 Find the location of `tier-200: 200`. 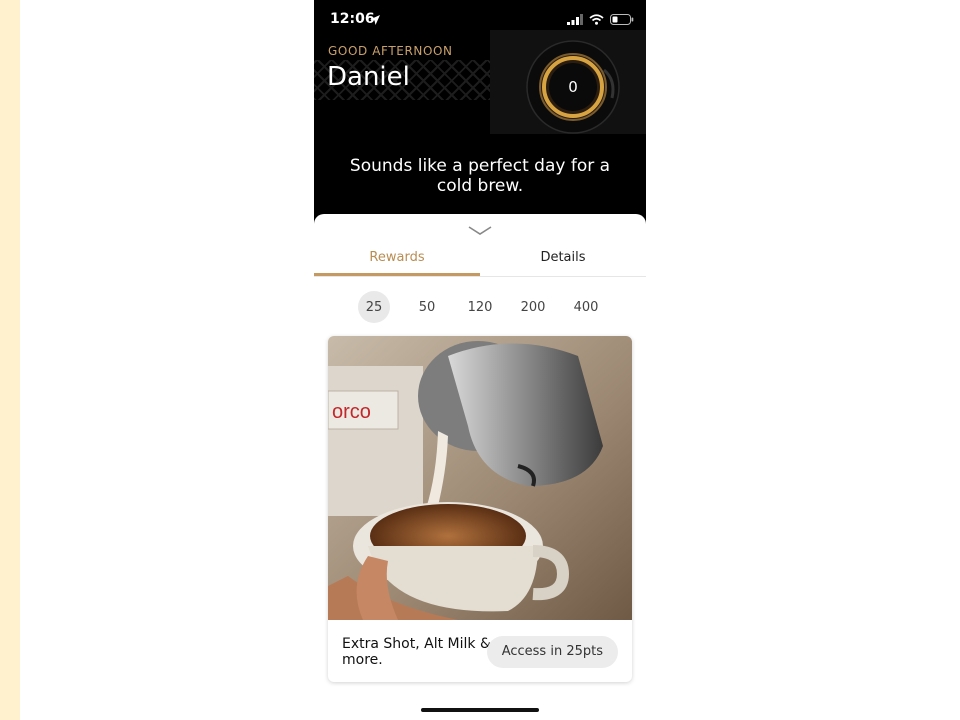

tier-200: 200 is located at coordinates (533, 307).